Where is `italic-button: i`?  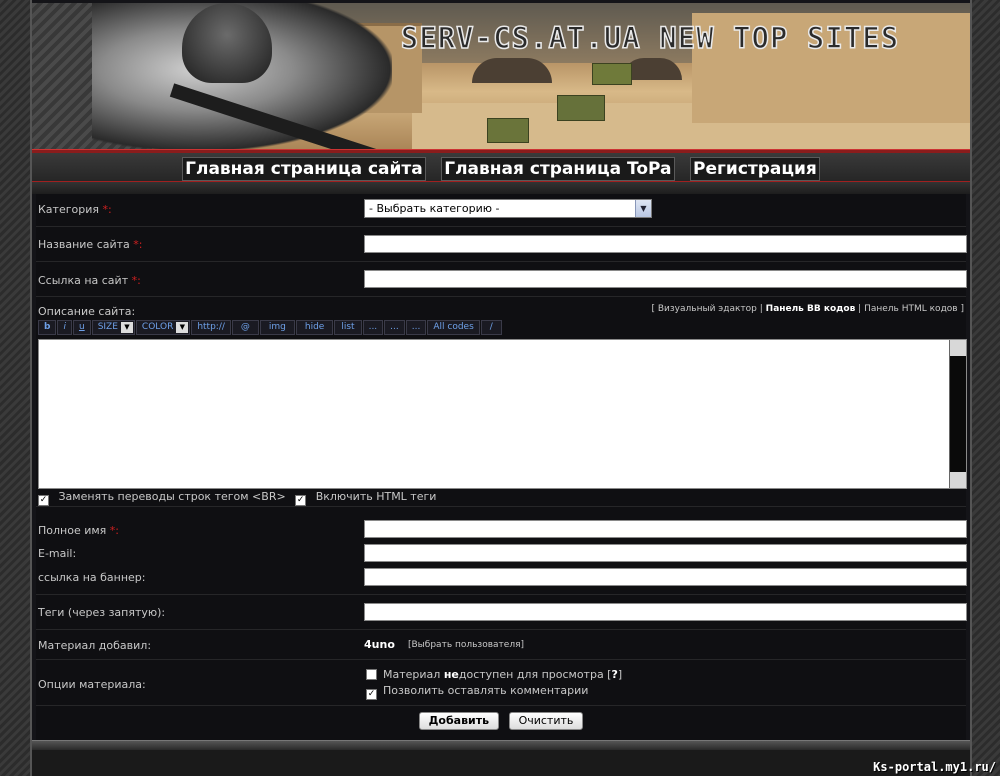
italic-button: i is located at coordinates (64, 327).